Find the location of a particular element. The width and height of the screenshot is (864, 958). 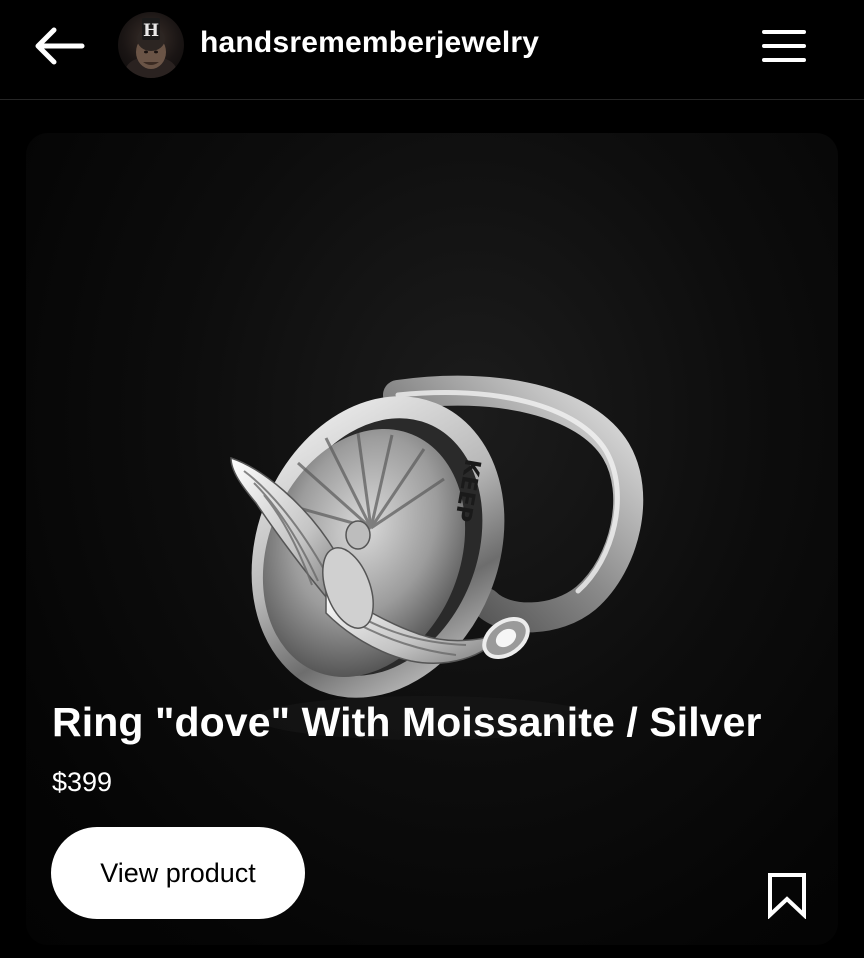

save-button is located at coordinates (787, 895).